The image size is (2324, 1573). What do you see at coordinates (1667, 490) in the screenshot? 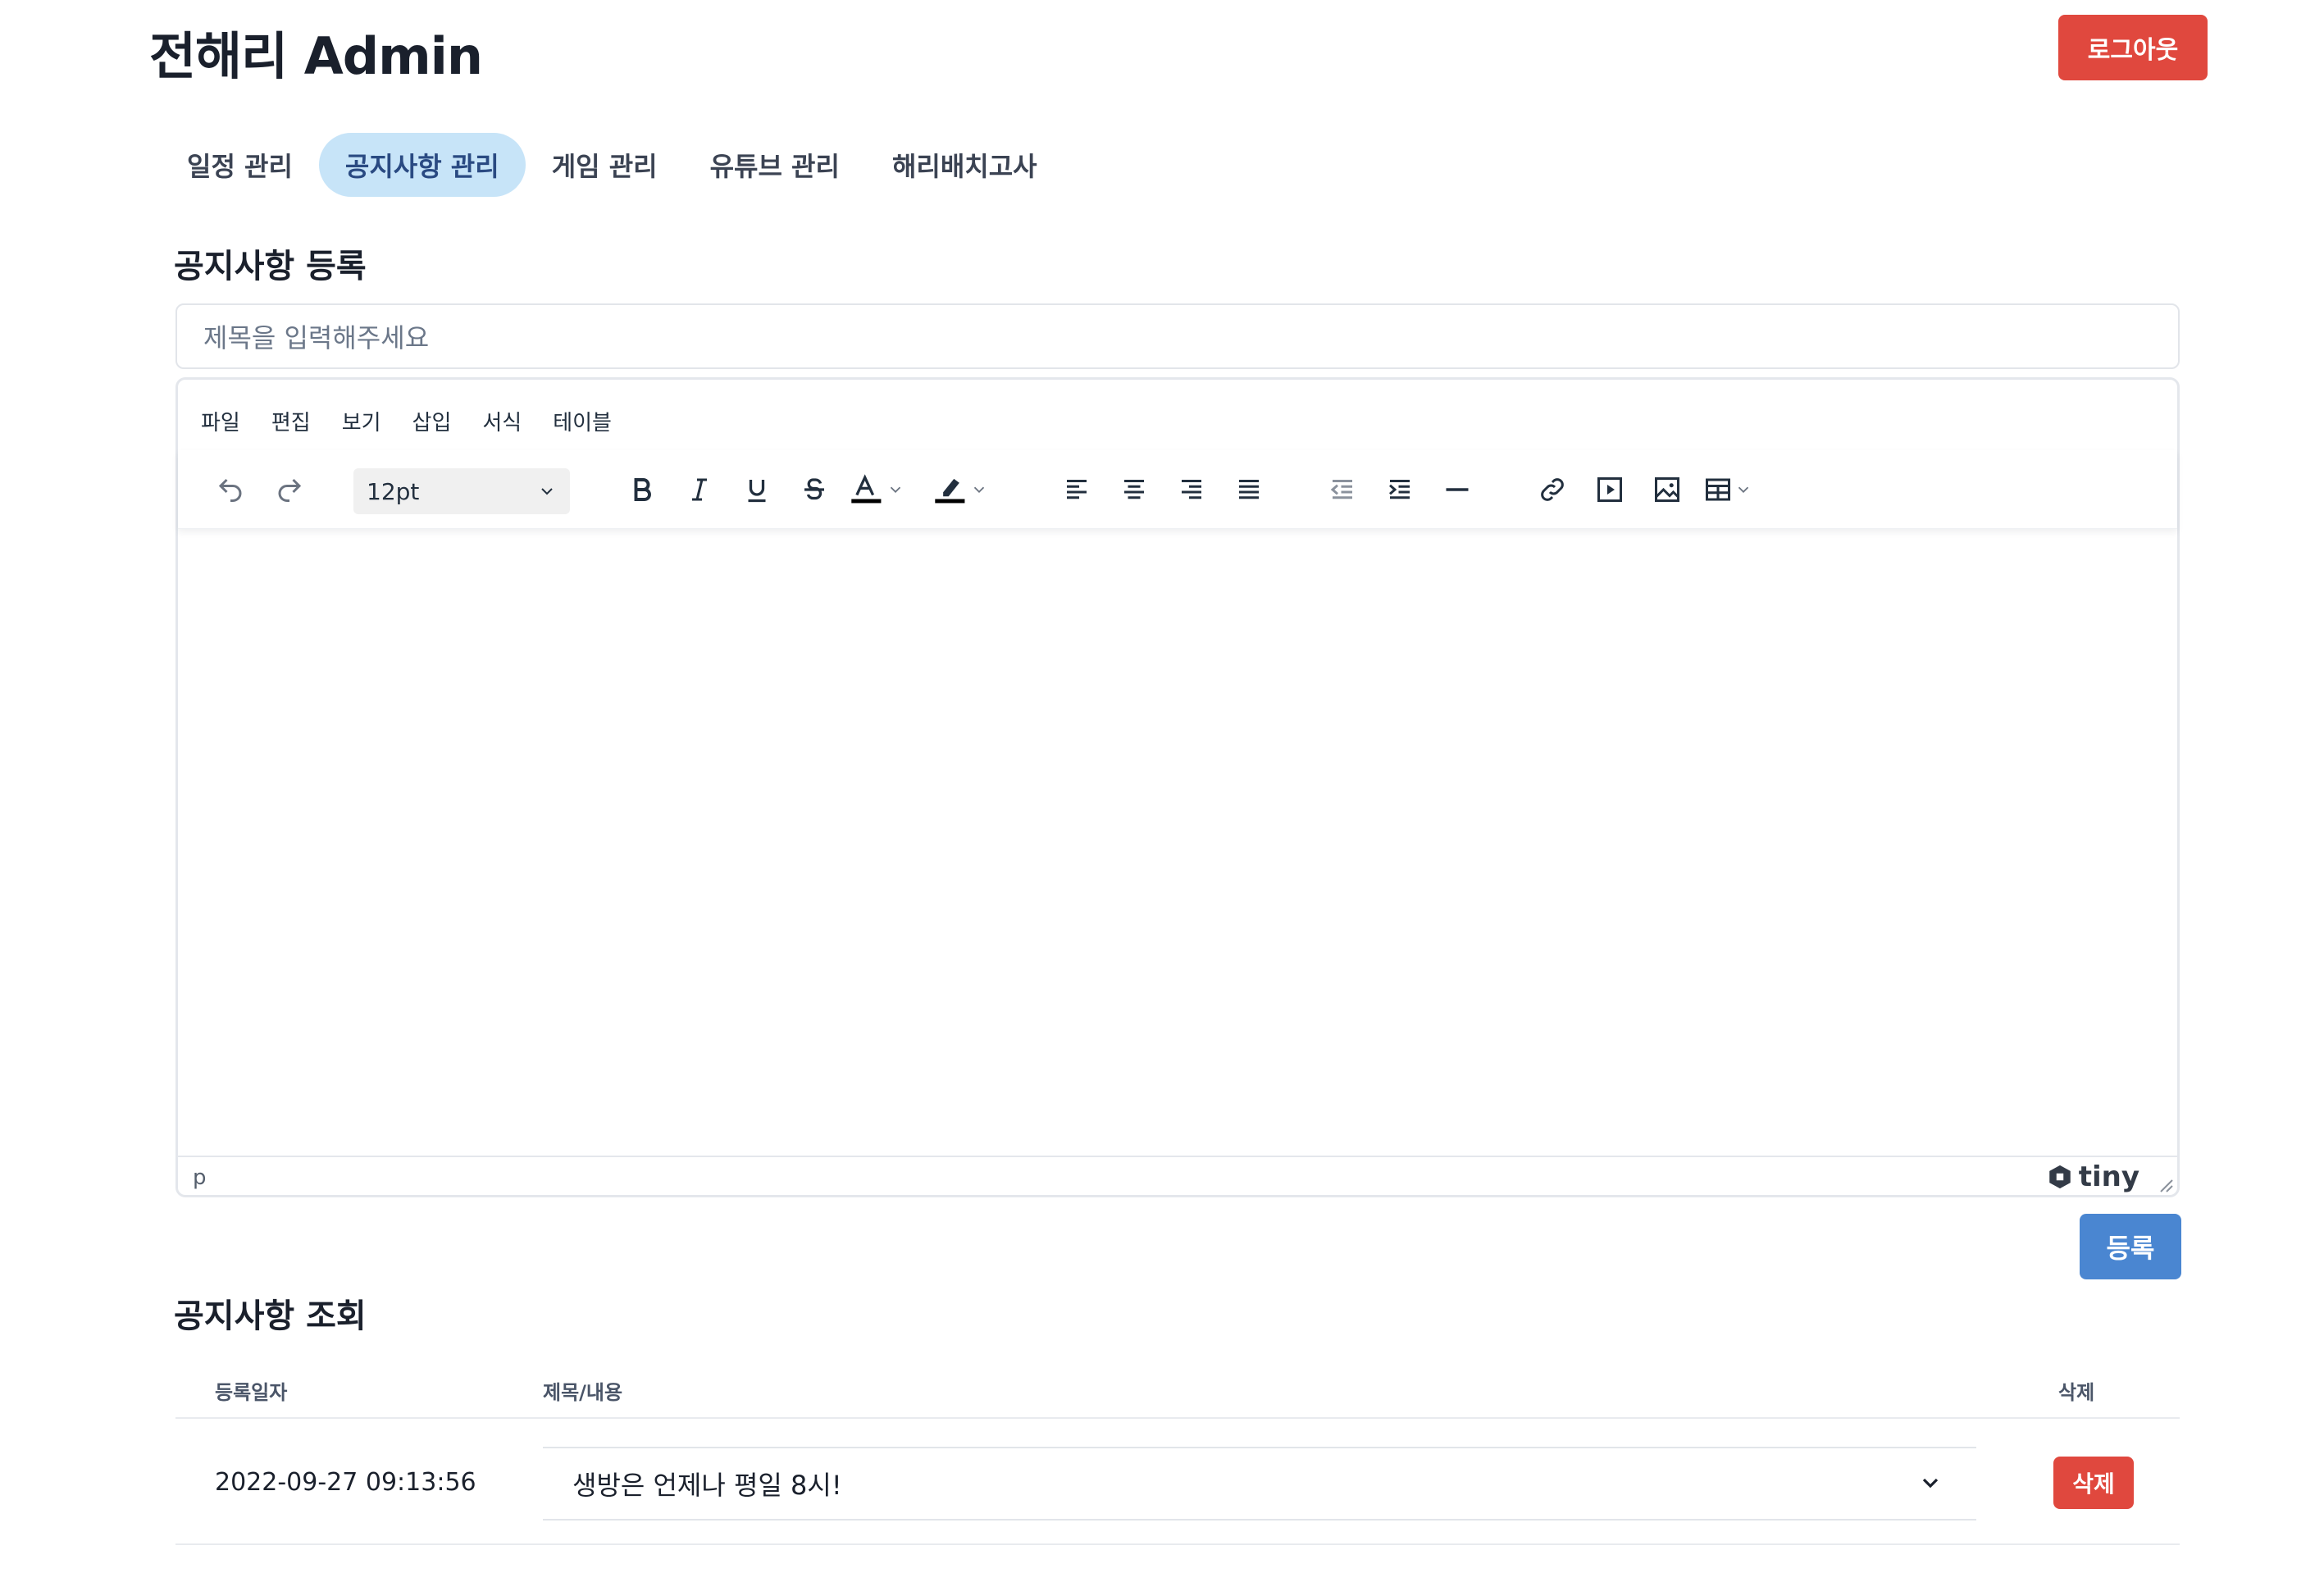
I see `image-icon` at bounding box center [1667, 490].